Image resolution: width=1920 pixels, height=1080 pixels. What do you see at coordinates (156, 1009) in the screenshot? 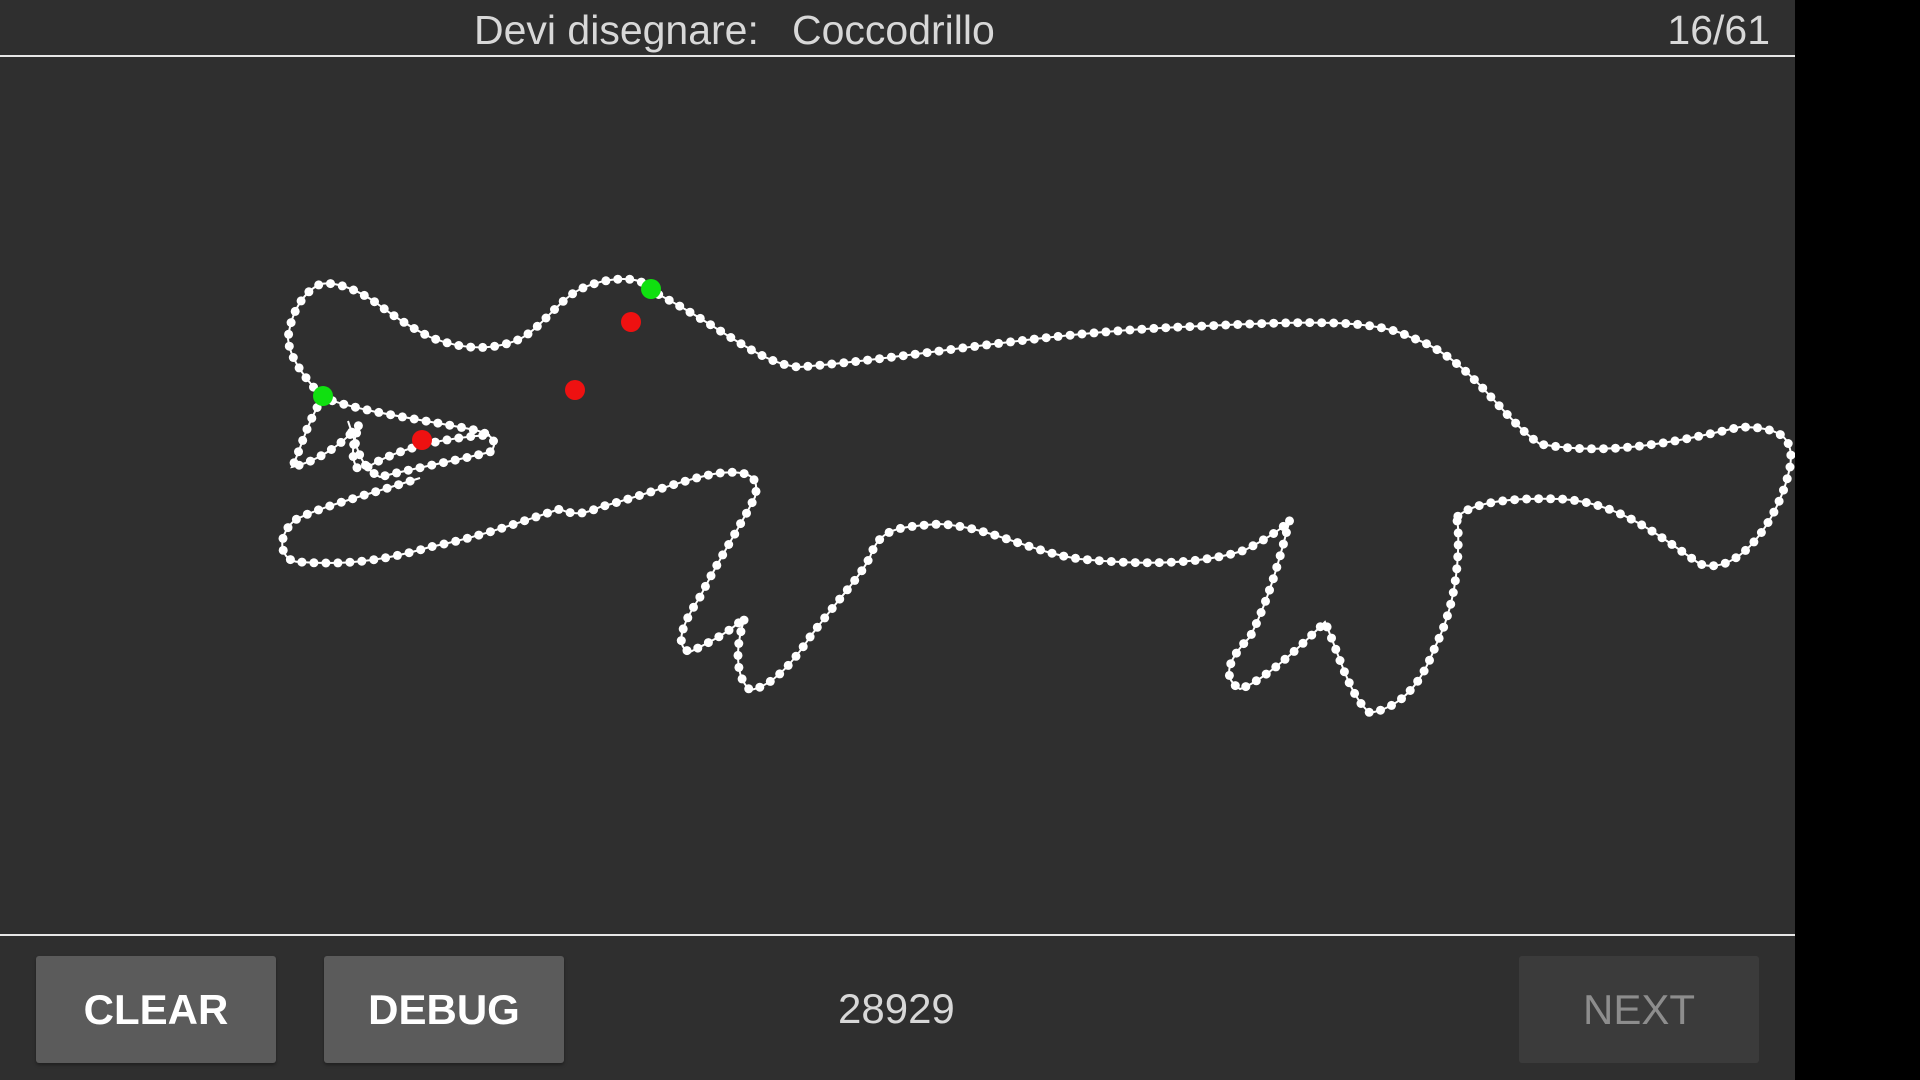
I see `clear-button: CLEAR` at bounding box center [156, 1009].